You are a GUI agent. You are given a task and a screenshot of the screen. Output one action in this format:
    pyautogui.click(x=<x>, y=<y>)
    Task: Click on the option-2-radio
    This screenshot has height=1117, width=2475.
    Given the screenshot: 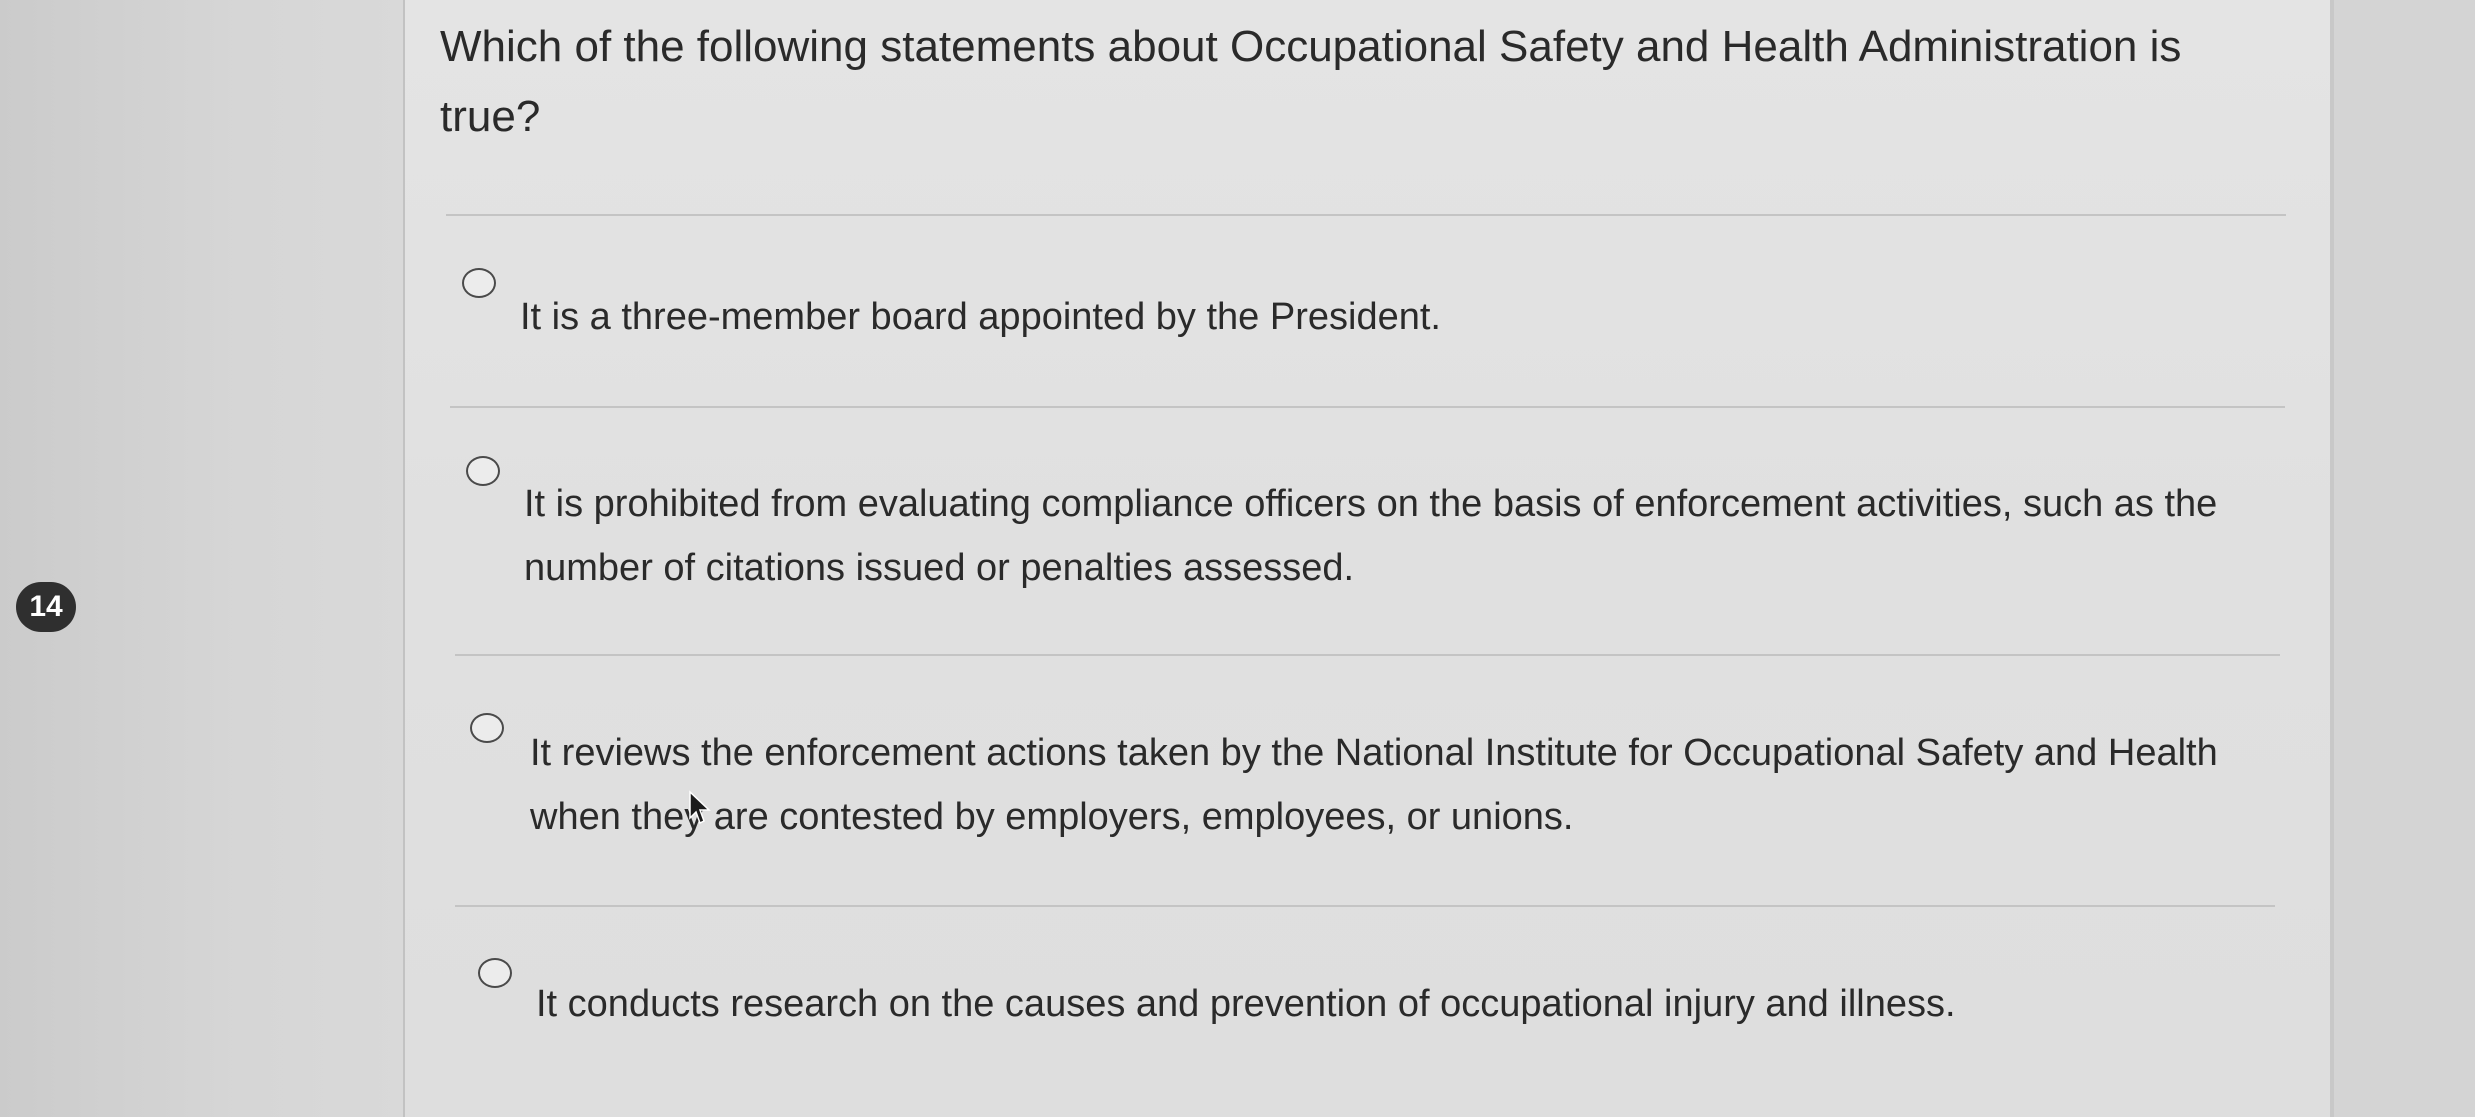 What is the action you would take?
    pyautogui.click(x=483, y=471)
    